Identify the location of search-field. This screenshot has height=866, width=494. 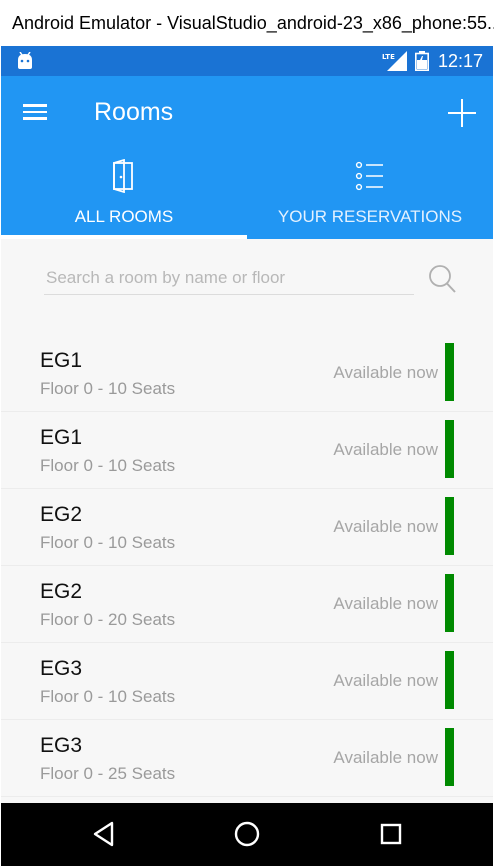
(229, 279).